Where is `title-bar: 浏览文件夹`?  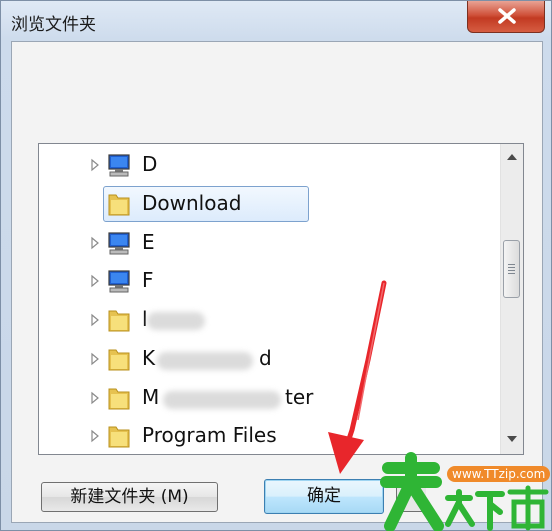
title-bar: 浏览文件夹 is located at coordinates (276, 21).